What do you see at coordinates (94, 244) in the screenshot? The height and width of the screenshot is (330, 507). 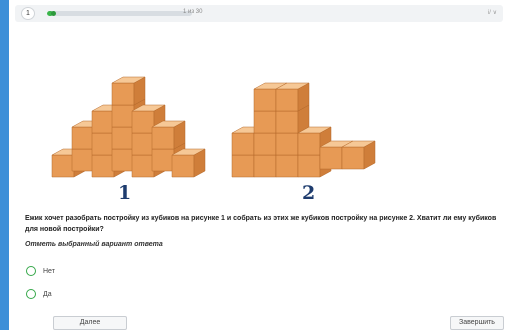 I see `answer-hint: Отметь выбранный вариант ответа` at bounding box center [94, 244].